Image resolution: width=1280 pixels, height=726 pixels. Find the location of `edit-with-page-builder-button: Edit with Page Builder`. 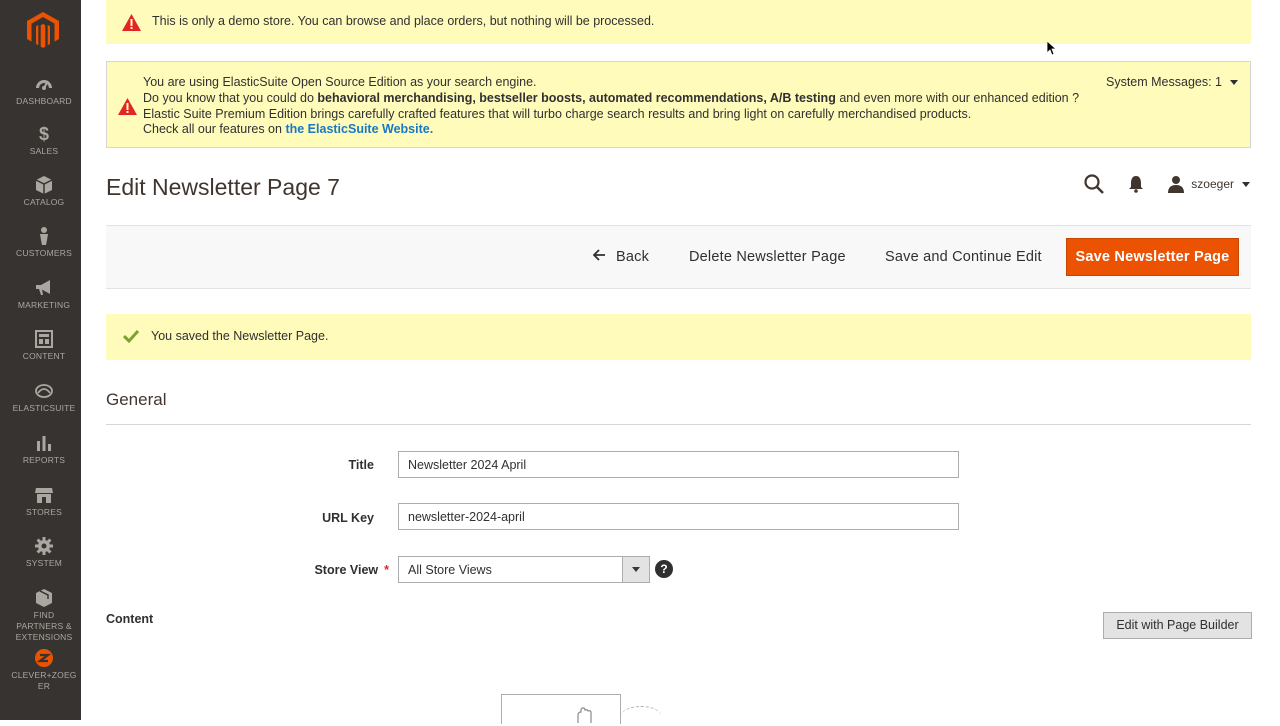

edit-with-page-builder-button: Edit with Page Builder is located at coordinates (1177, 625).